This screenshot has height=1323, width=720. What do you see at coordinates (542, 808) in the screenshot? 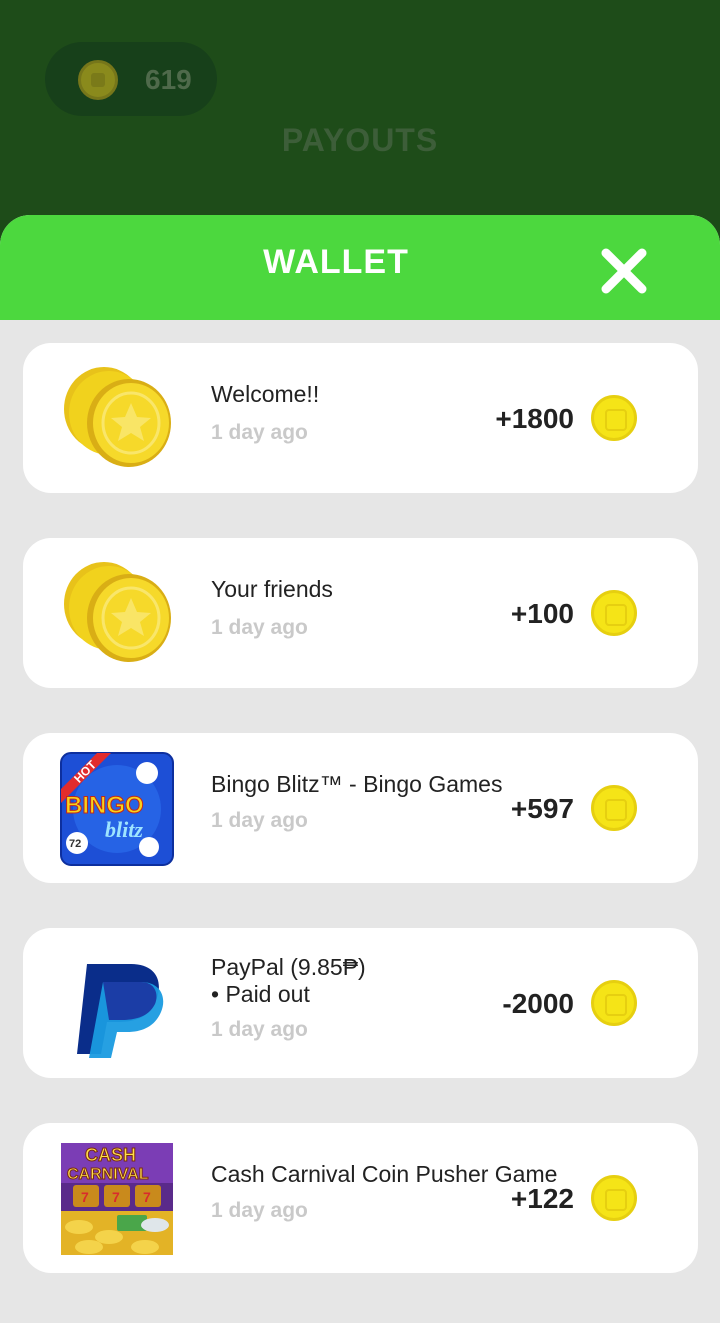
I see `transaction-amount: +597` at bounding box center [542, 808].